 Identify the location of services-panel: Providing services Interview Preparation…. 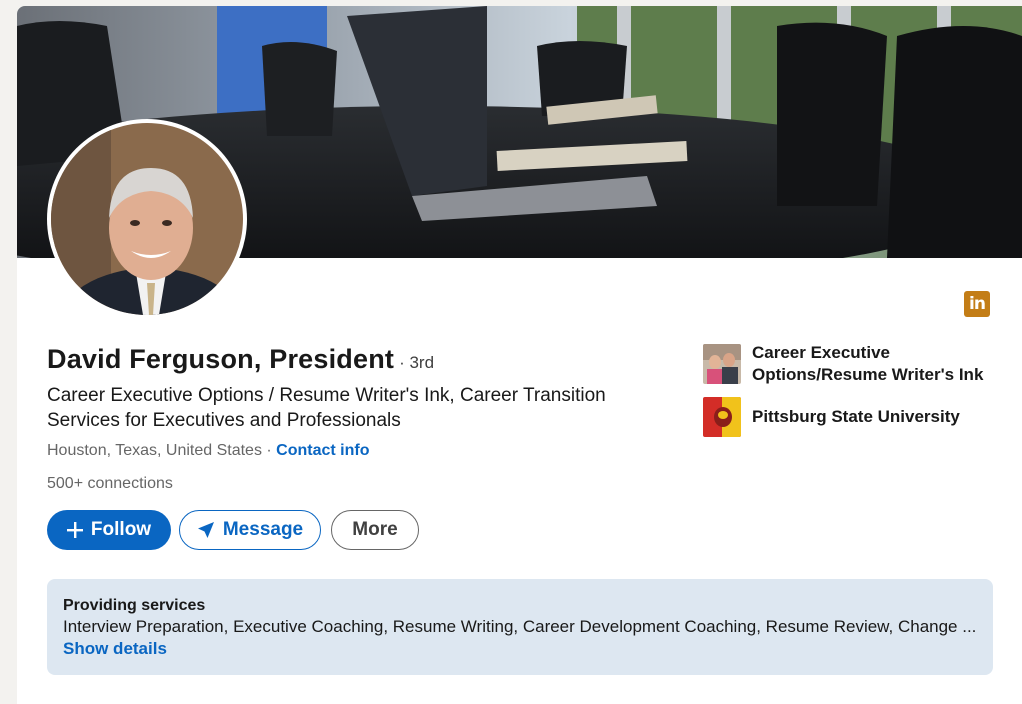
(520, 627).